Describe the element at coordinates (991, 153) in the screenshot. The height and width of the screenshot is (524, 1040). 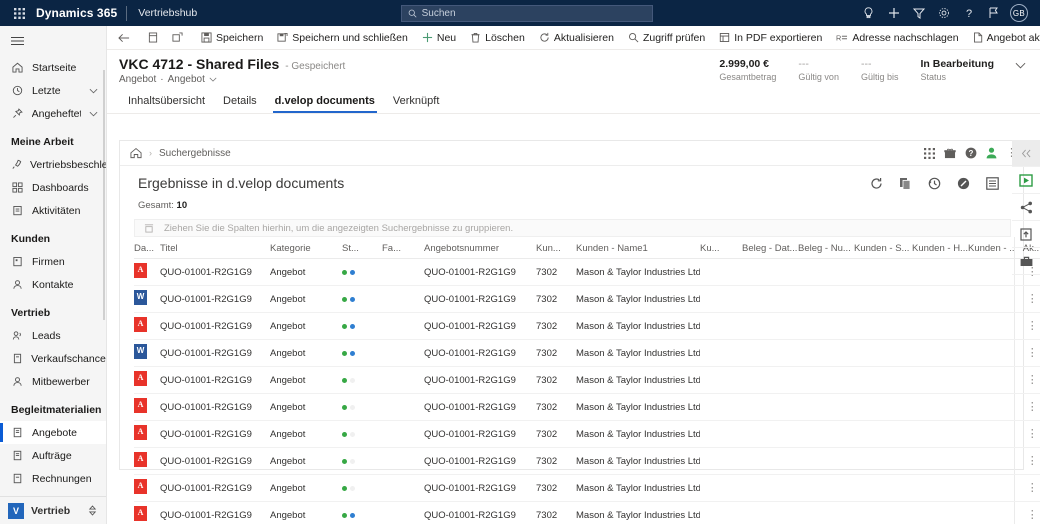
I see `user-green-icon` at that location.